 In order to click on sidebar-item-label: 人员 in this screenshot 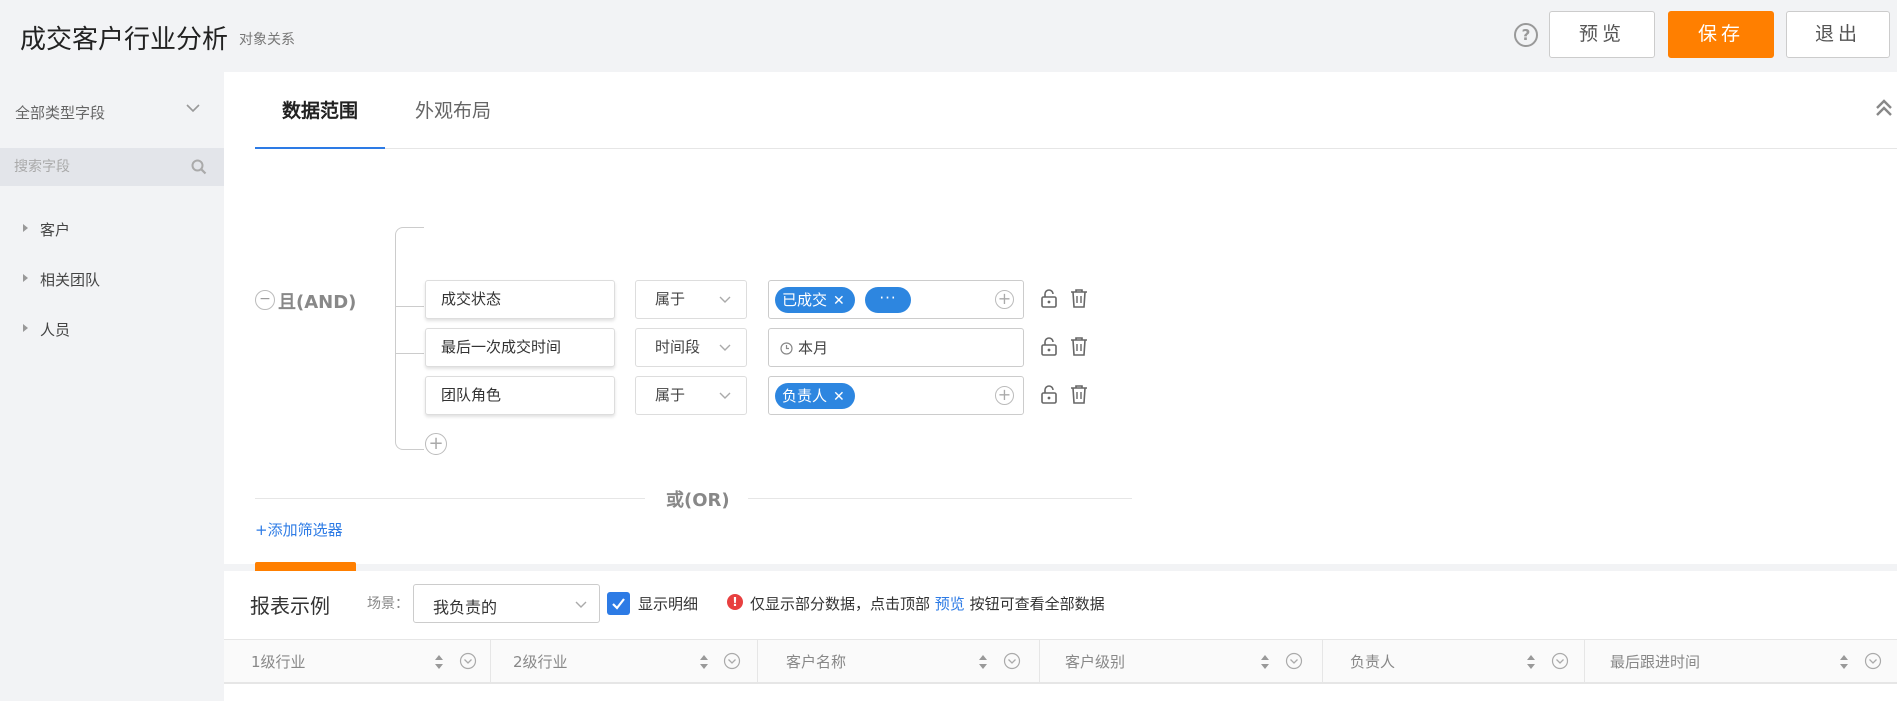, I will do `click(55, 330)`.